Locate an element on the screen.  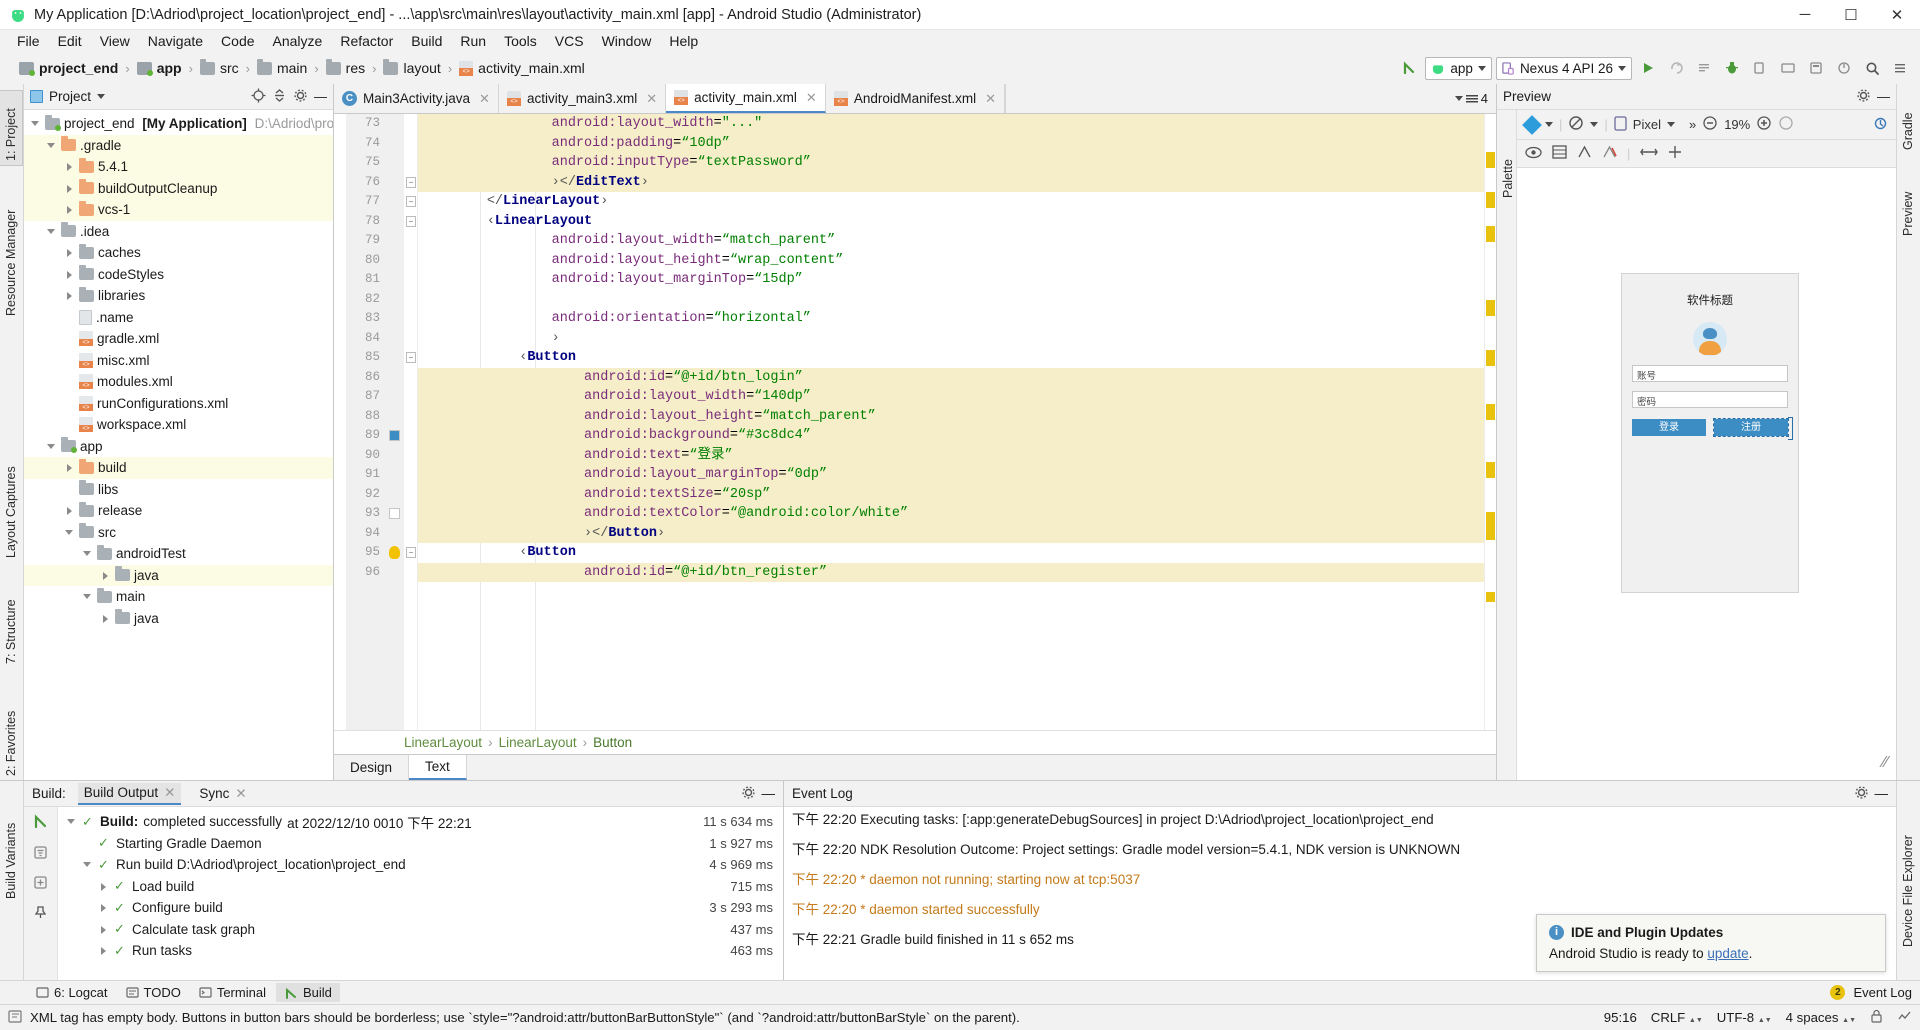
tree-node-modules-xml: modules.xml is located at coordinates (178, 382).